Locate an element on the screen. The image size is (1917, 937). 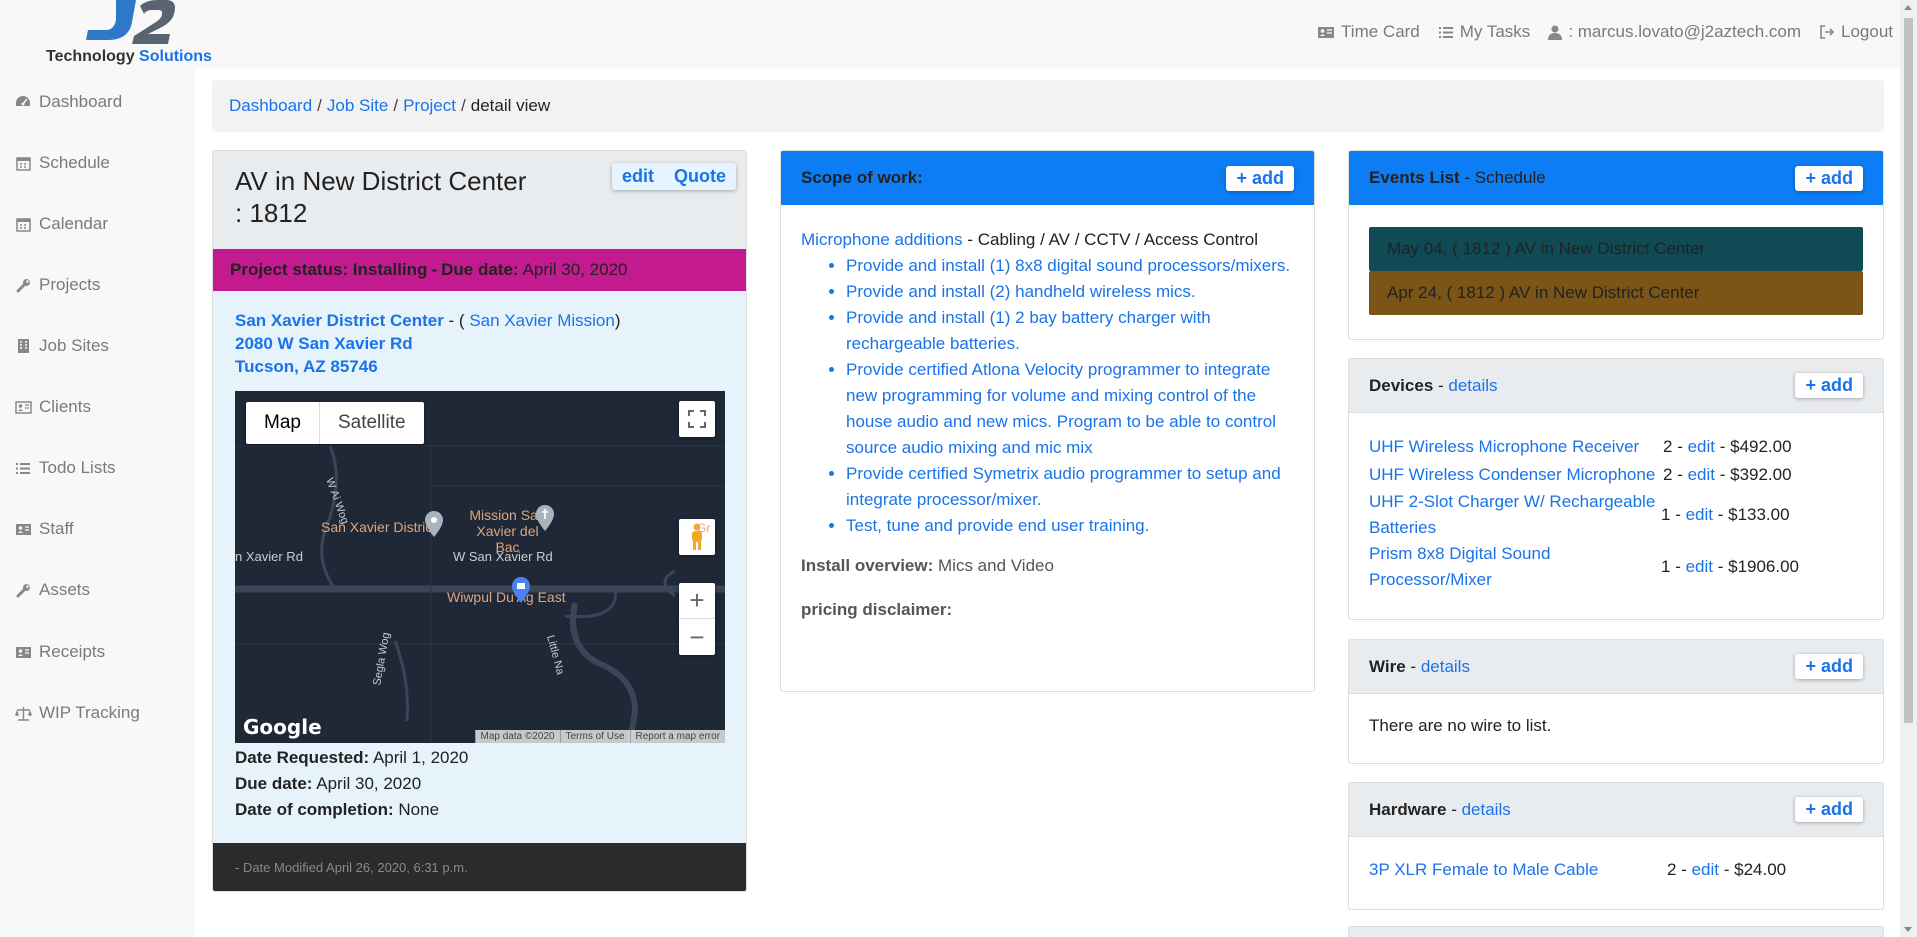
sidebar-item-job-sites: Job Sites is located at coordinates (61, 346).